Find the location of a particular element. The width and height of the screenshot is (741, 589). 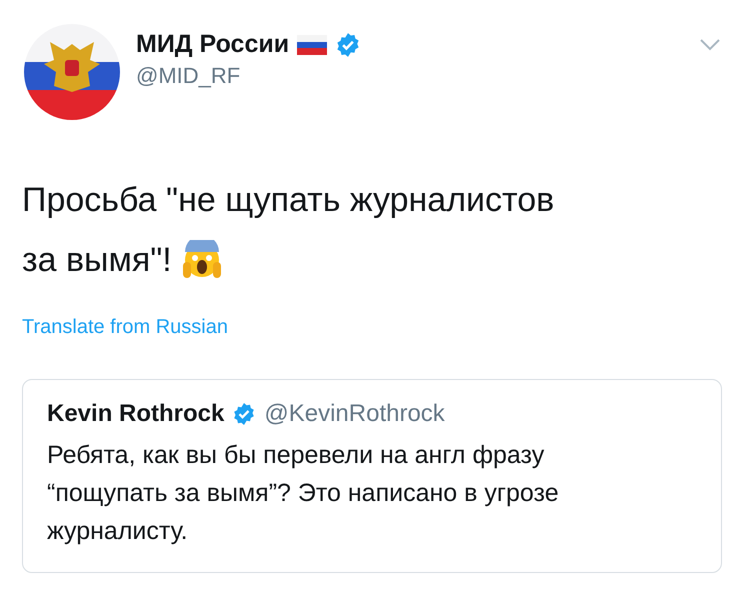

account-handle: @MID_RF is located at coordinates (410, 76).